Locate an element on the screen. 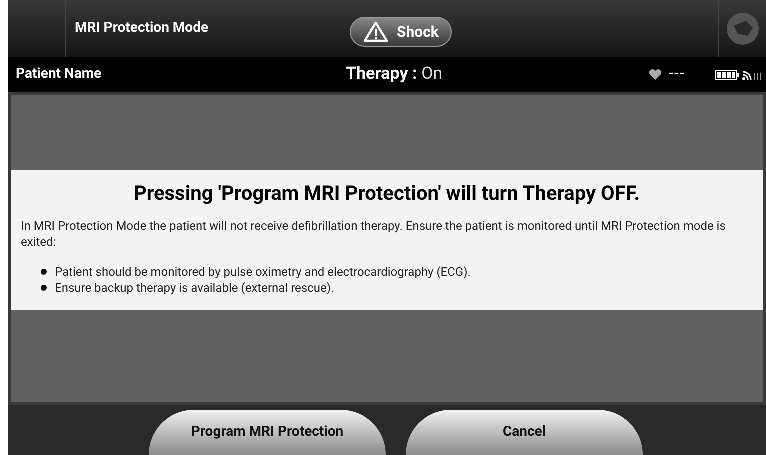 Image resolution: width=766 pixels, height=455 pixels. battery-icon is located at coordinates (727, 75).